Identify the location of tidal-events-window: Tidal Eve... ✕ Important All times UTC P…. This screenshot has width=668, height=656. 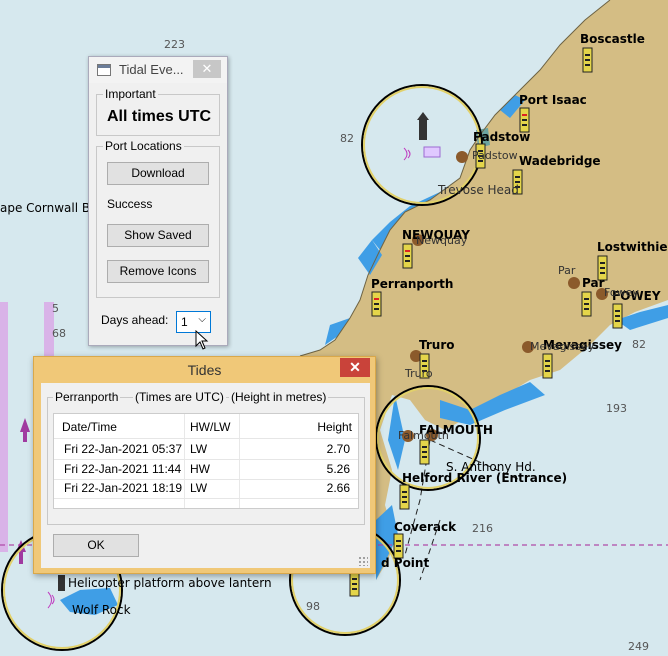
(158, 203).